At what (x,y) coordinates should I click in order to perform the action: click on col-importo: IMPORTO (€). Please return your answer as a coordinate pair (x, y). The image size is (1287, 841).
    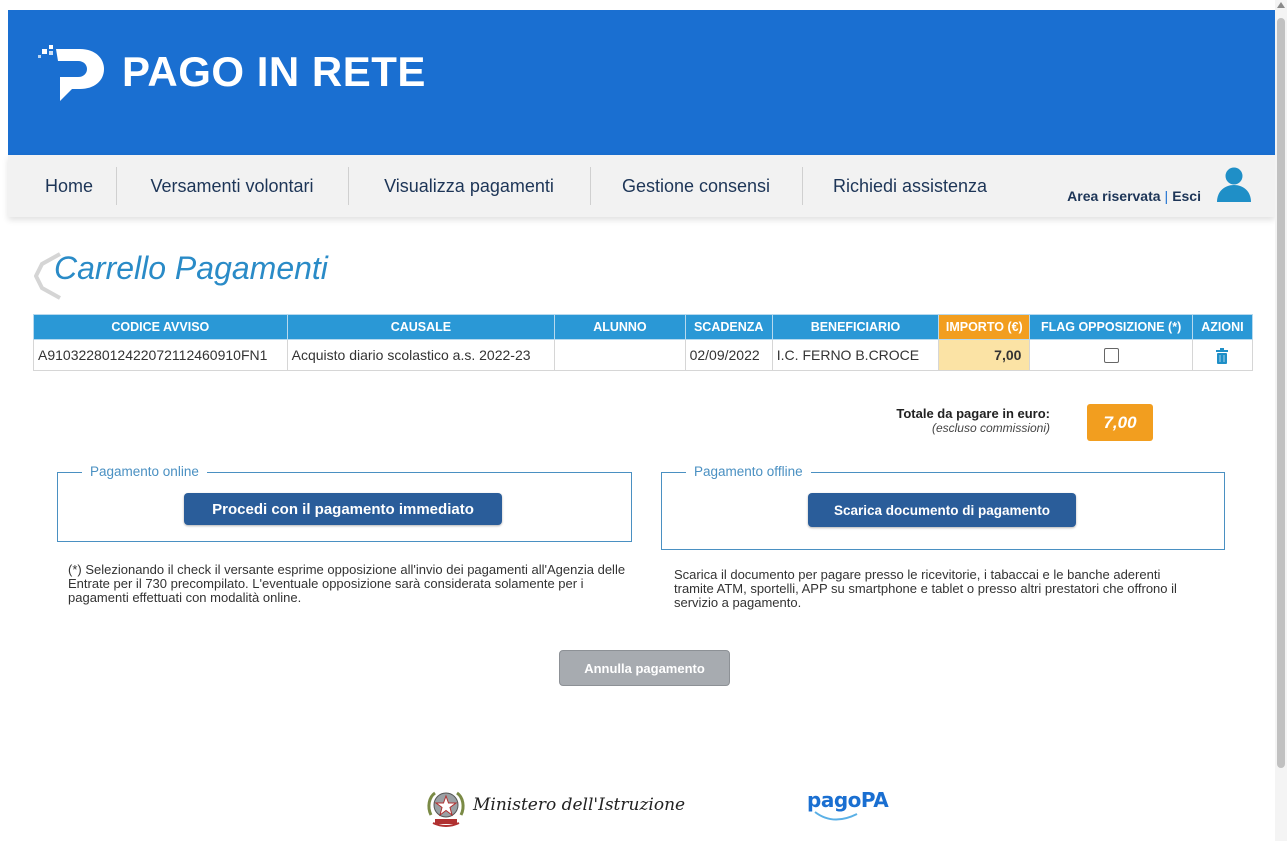
    Looking at the image, I should click on (984, 327).